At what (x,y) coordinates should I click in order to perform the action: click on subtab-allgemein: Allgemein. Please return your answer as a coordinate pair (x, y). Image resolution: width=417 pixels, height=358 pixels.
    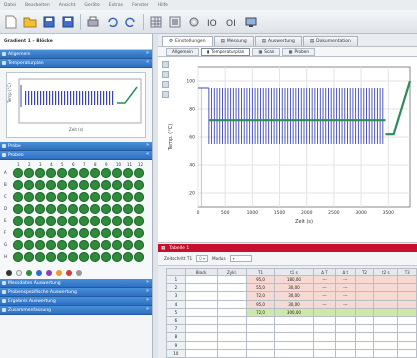
    Looking at the image, I should click on (182, 51).